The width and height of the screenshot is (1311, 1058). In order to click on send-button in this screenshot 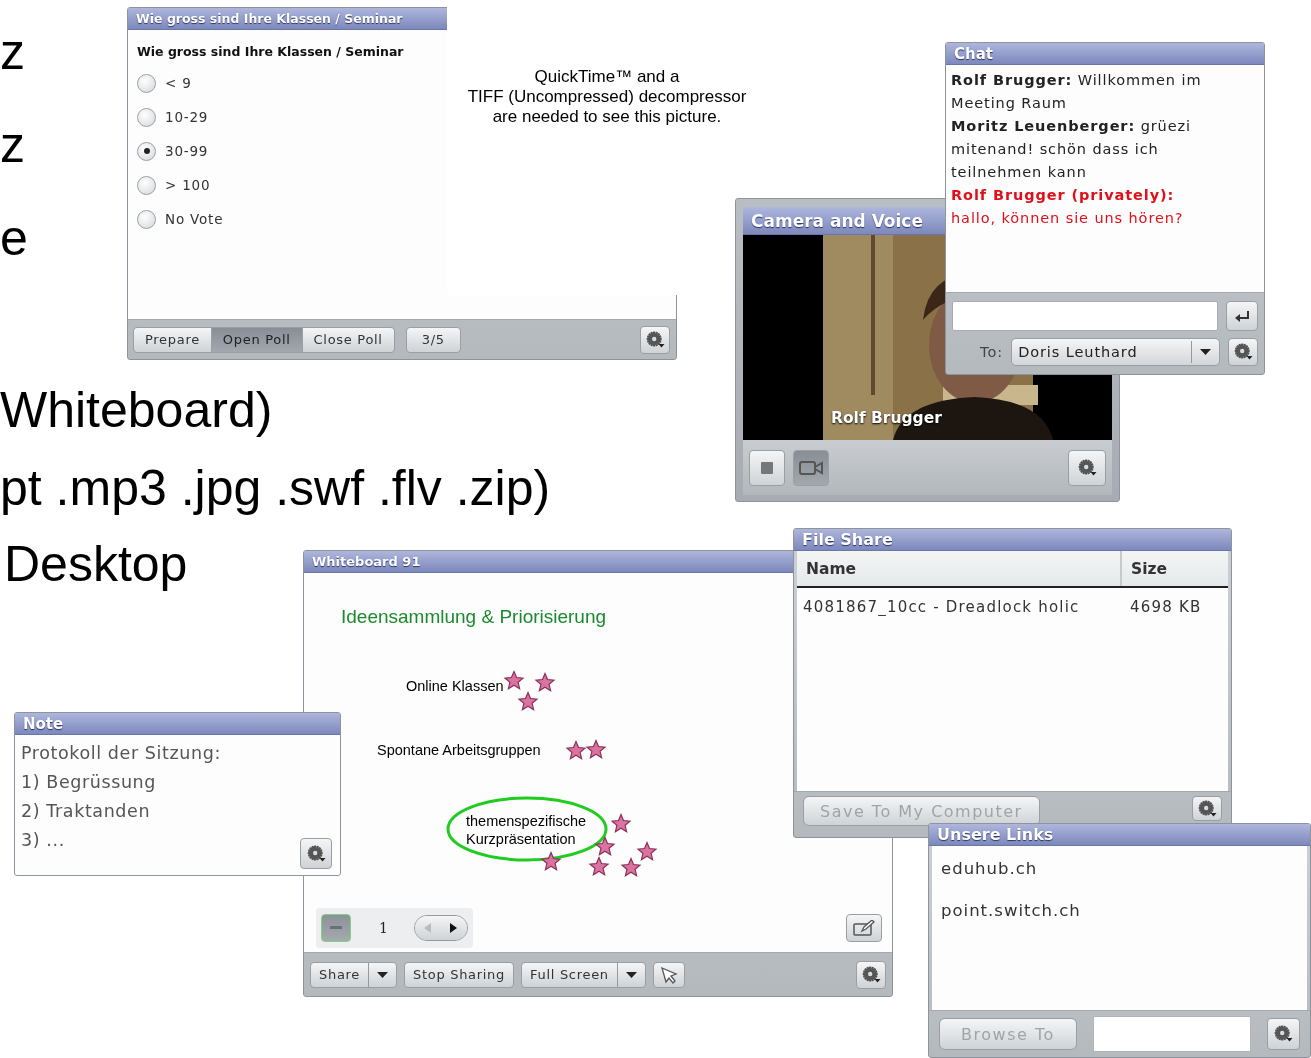, I will do `click(1242, 316)`.